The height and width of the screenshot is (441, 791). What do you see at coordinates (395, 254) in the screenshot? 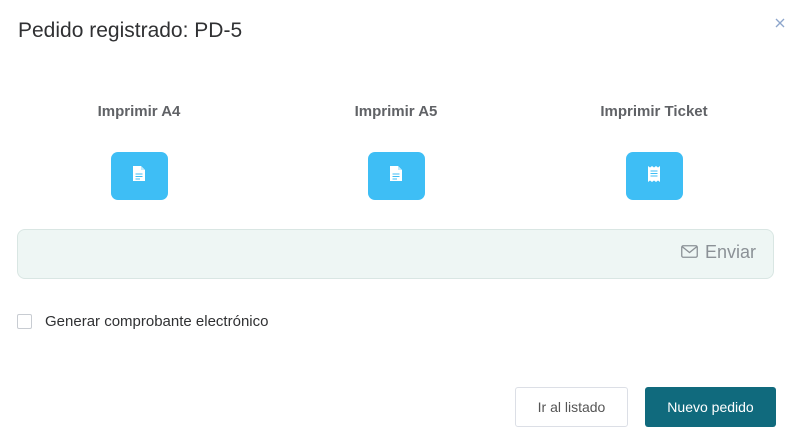
I see `send-bar: Enviar` at bounding box center [395, 254].